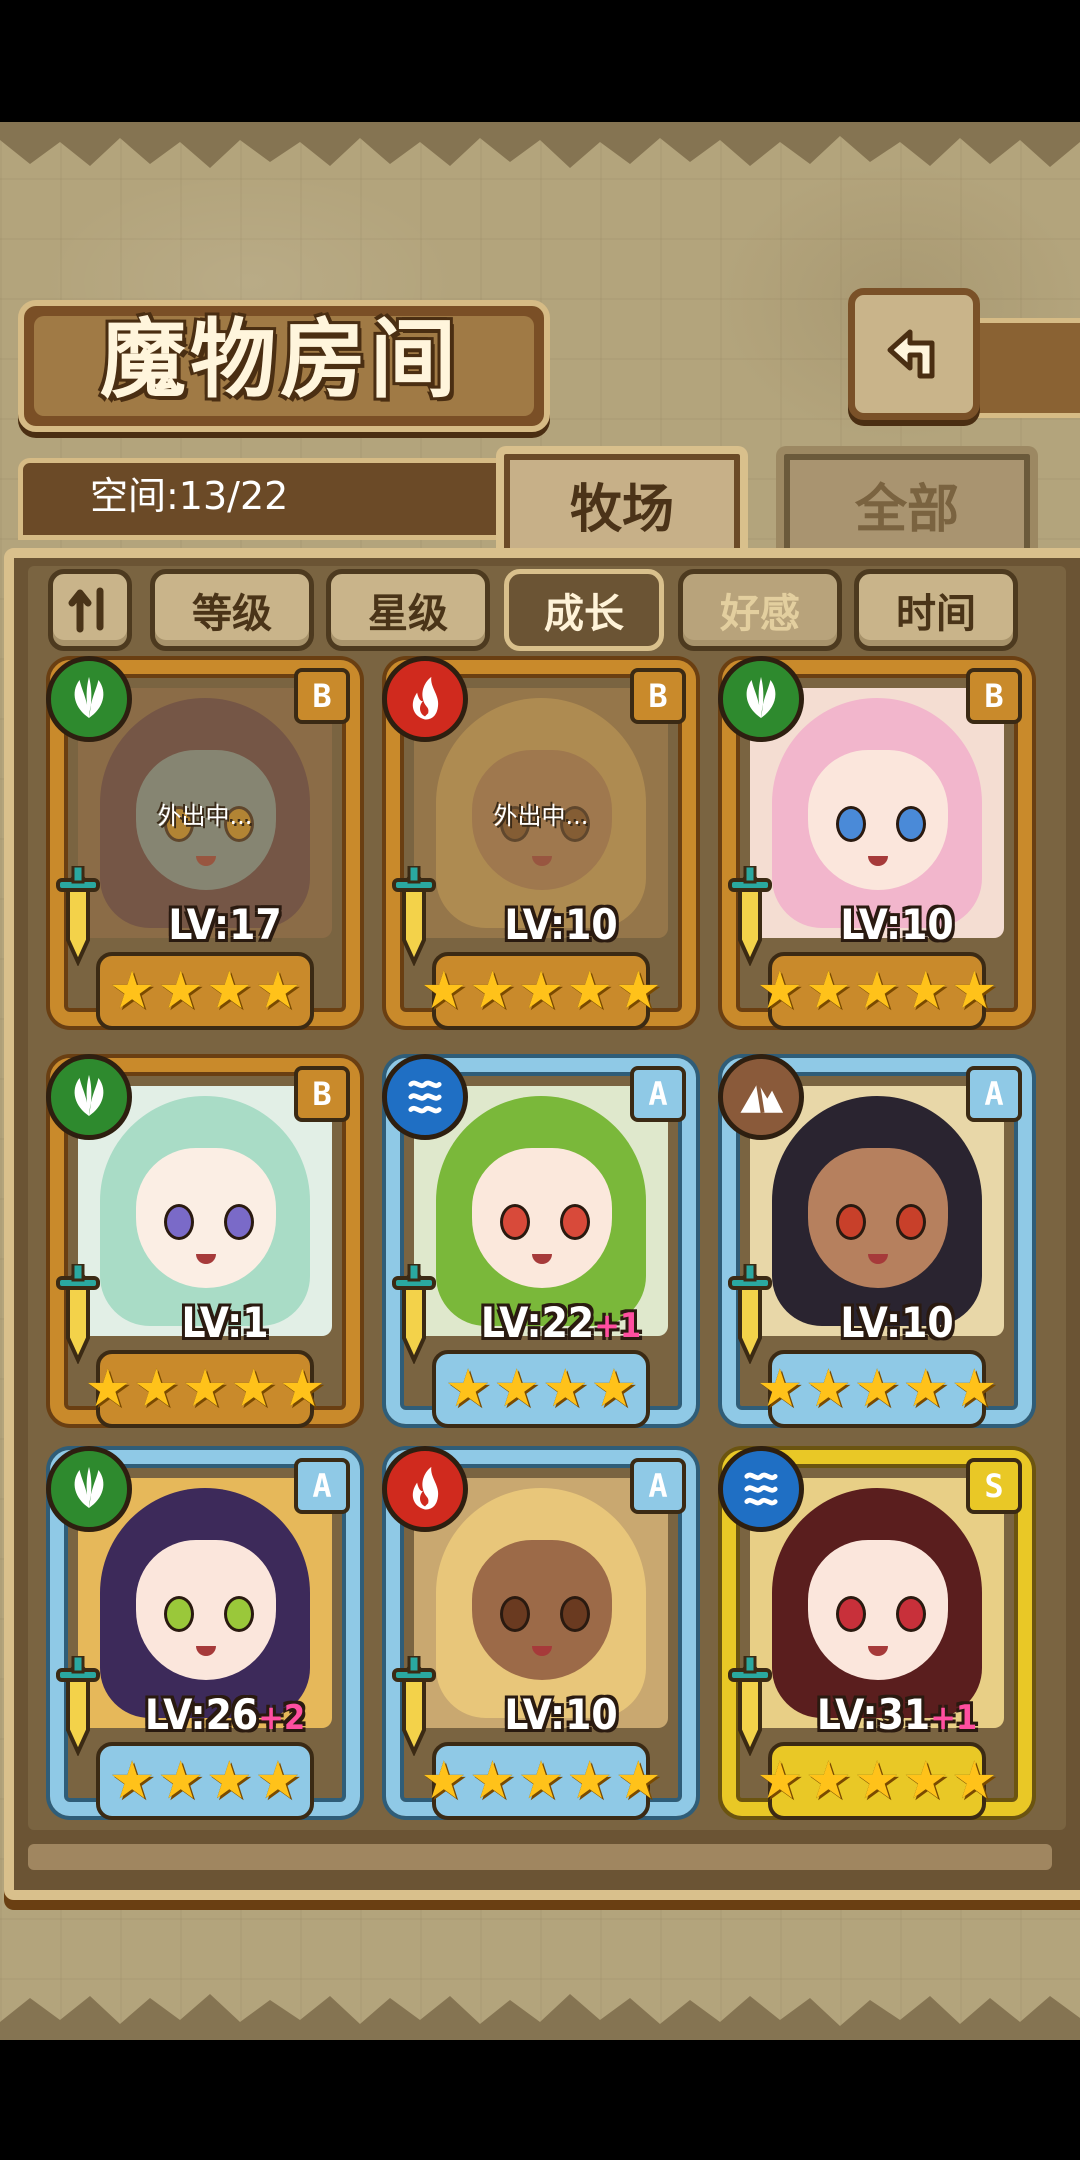 This screenshot has width=1080, height=2160. I want to click on level-label: LV:26+2, so click(225, 1714).